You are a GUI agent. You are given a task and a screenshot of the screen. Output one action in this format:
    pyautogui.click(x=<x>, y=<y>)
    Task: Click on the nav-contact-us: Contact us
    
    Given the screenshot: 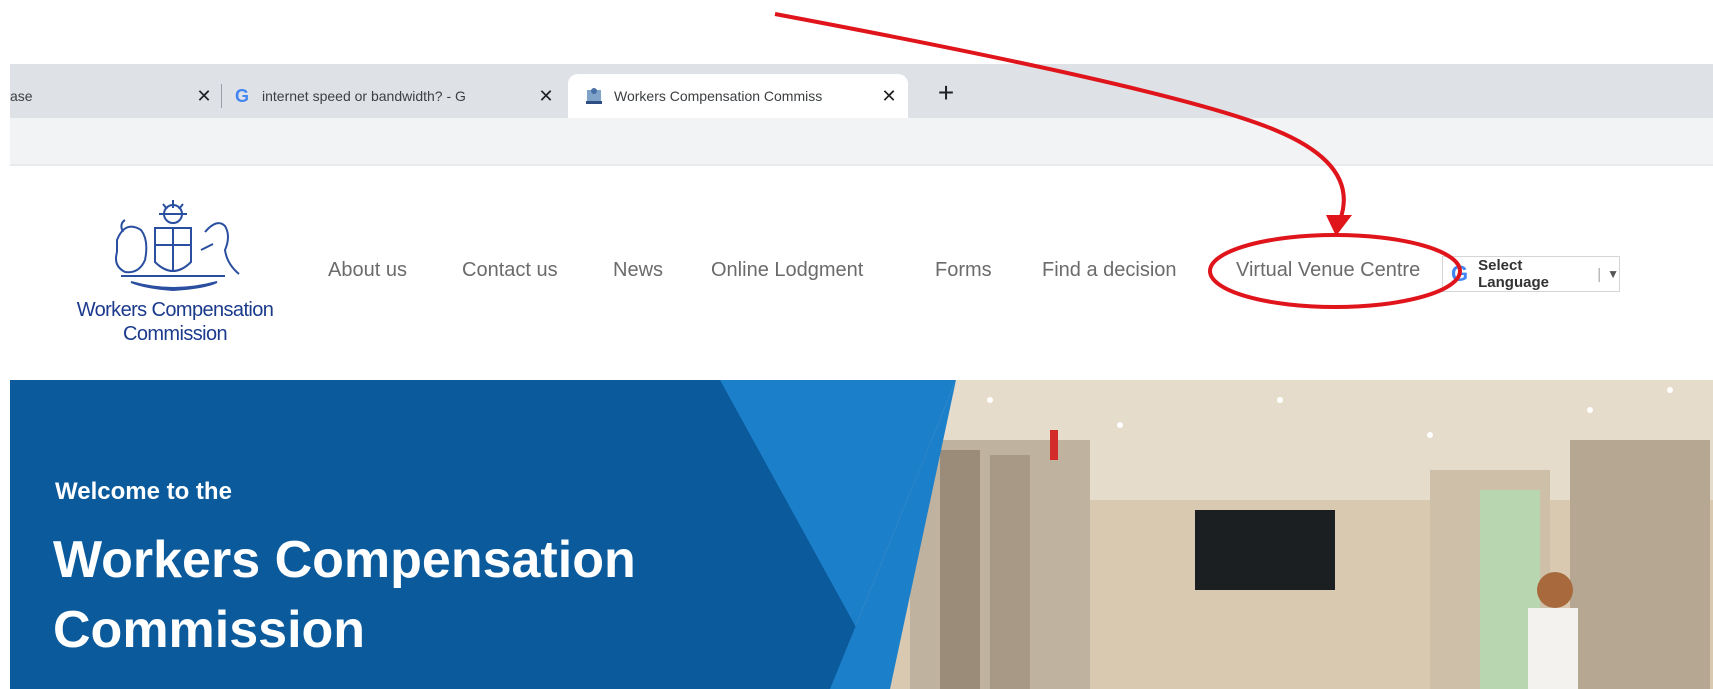 What is the action you would take?
    pyautogui.click(x=510, y=270)
    